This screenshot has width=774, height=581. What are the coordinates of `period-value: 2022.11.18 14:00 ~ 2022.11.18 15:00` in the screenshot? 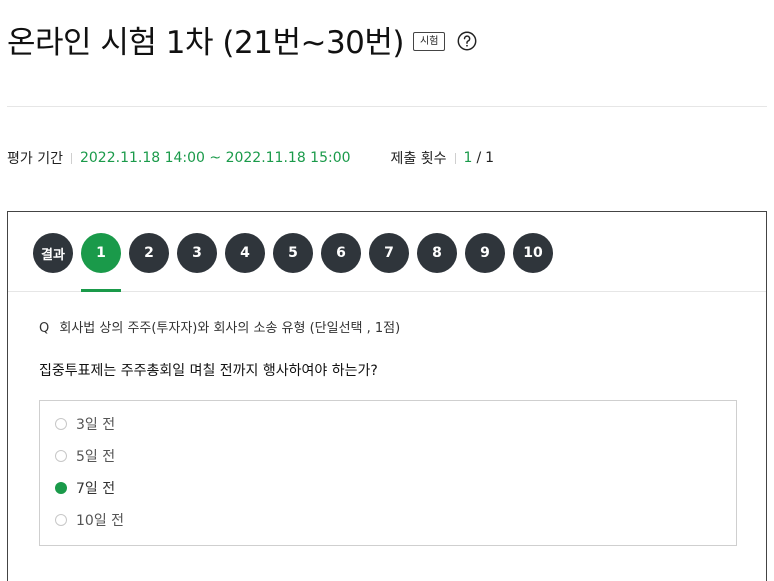 It's located at (215, 158).